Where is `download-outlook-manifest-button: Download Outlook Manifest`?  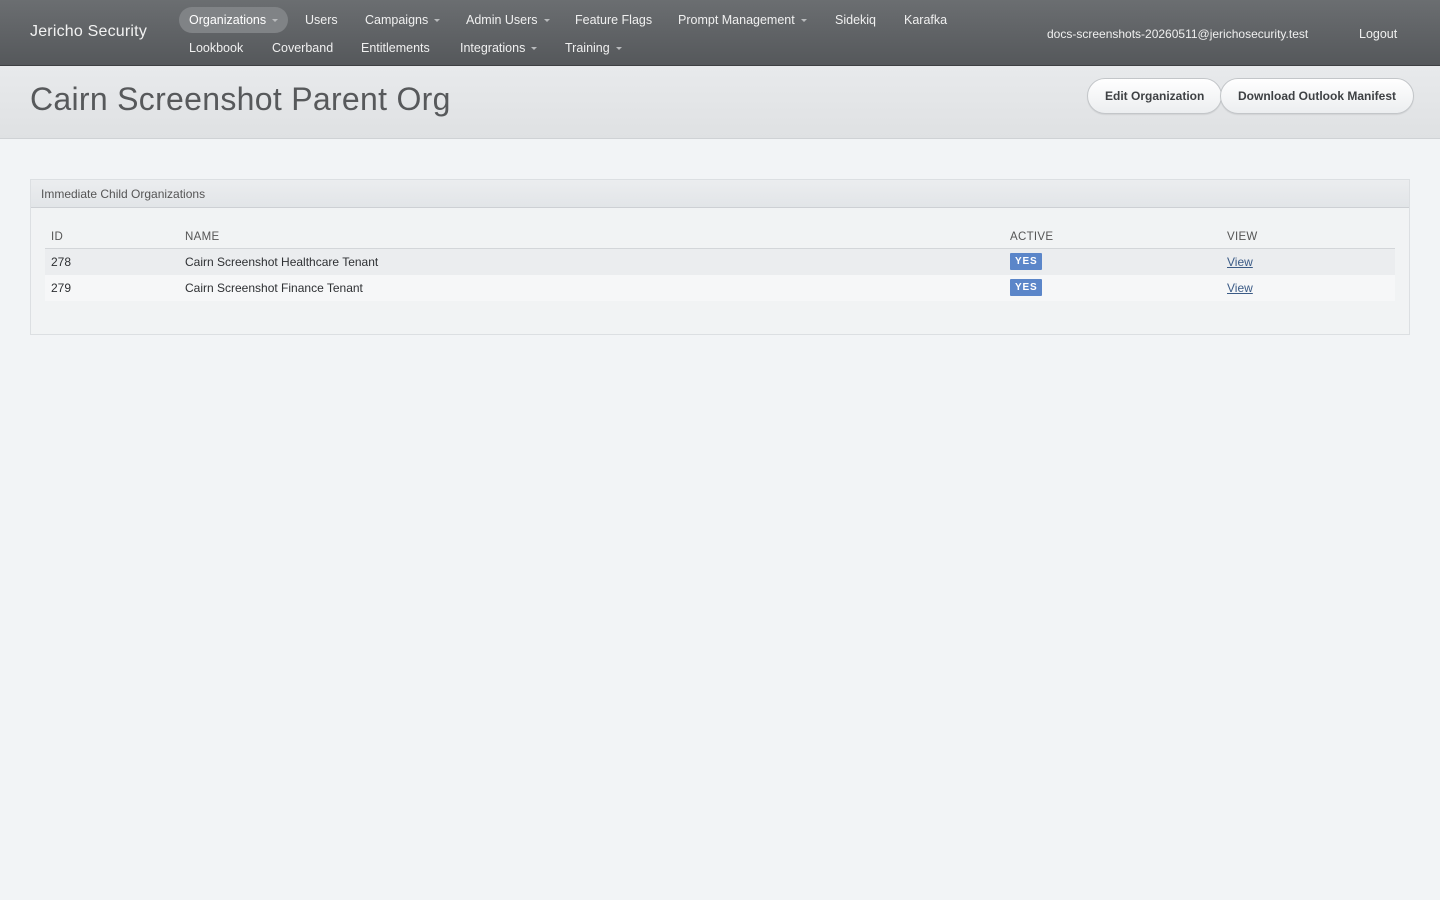 download-outlook-manifest-button: Download Outlook Manifest is located at coordinates (1317, 96).